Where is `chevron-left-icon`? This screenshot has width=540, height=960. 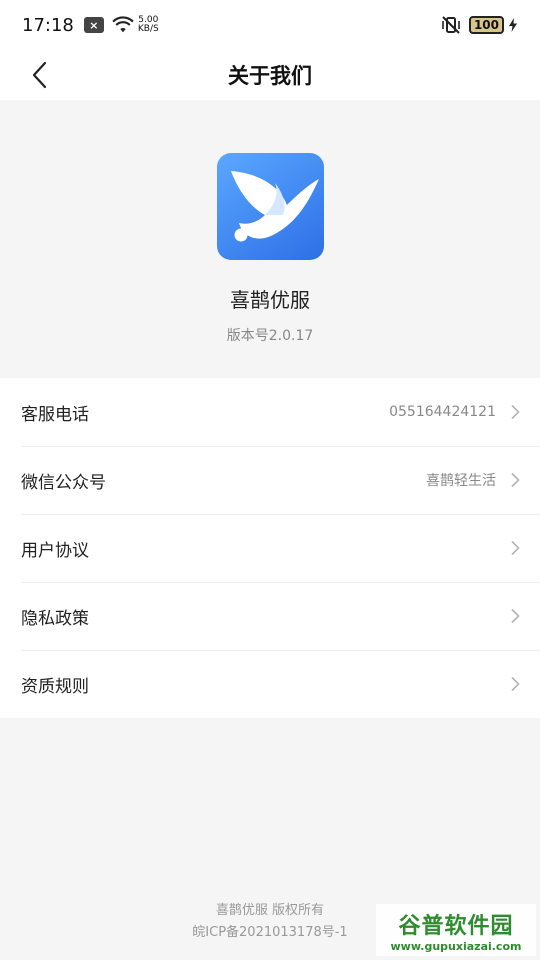
chevron-left-icon is located at coordinates (39, 75).